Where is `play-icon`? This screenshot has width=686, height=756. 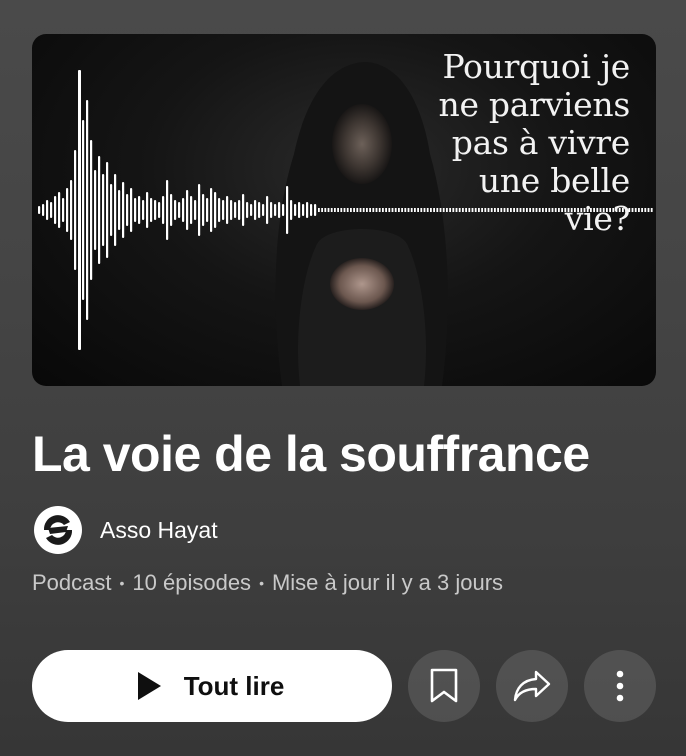
play-icon is located at coordinates (149, 686).